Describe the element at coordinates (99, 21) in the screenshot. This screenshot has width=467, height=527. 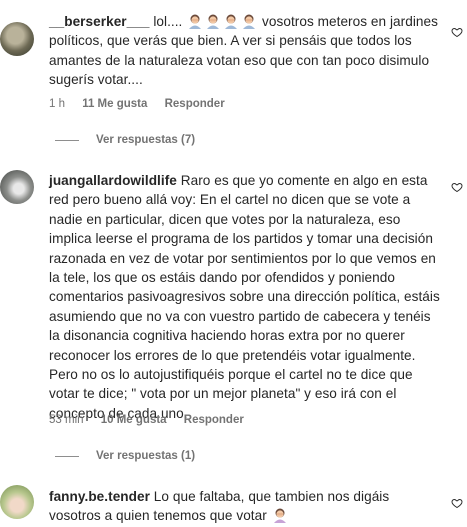
I see `username: __berserker___` at that location.